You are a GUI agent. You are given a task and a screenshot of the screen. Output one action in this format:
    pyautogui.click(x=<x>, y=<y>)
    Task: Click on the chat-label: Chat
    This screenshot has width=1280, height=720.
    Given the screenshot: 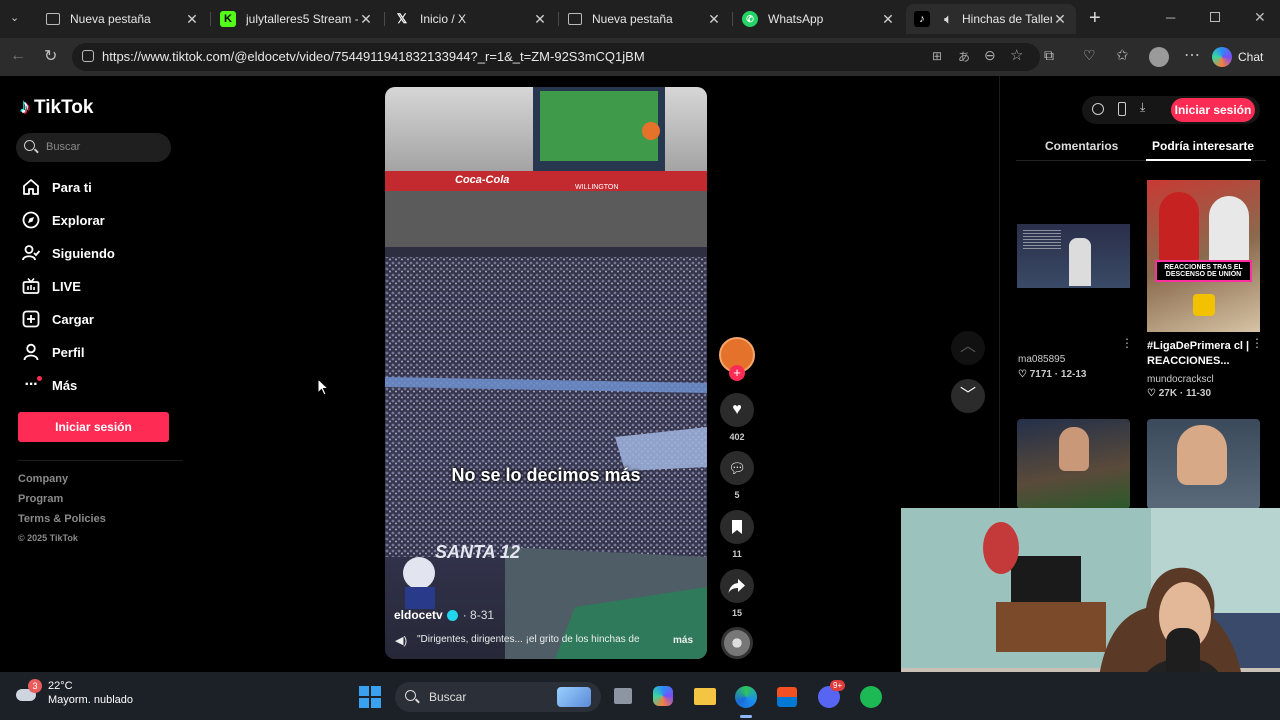 What is the action you would take?
    pyautogui.click(x=1251, y=57)
    